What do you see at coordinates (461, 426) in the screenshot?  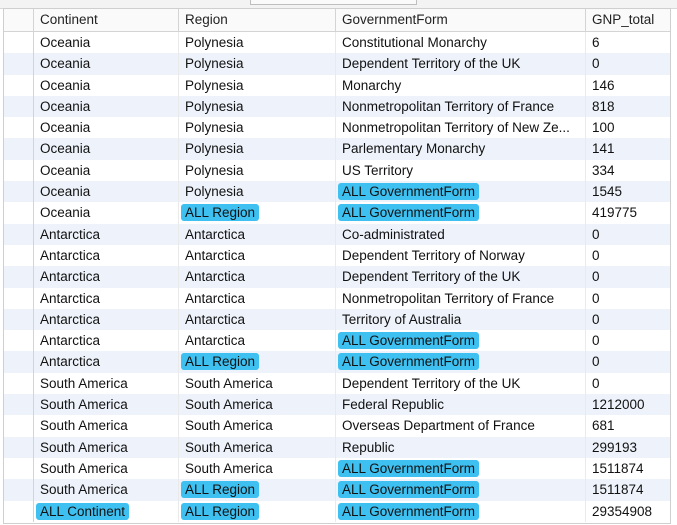 I see `cell-governmentform: Overseas Department of France` at bounding box center [461, 426].